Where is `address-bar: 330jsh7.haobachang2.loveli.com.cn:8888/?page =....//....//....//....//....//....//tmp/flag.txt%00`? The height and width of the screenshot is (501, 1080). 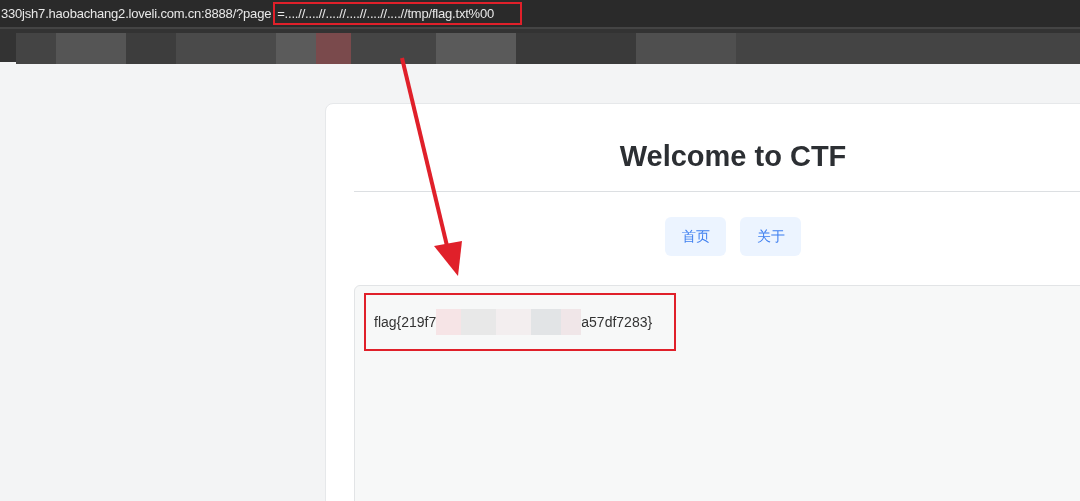
address-bar: 330jsh7.haobachang2.loveli.com.cn:8888/?page =....//....//....//....//....//....//tmp/flag.txt%00 is located at coordinates (540, 14).